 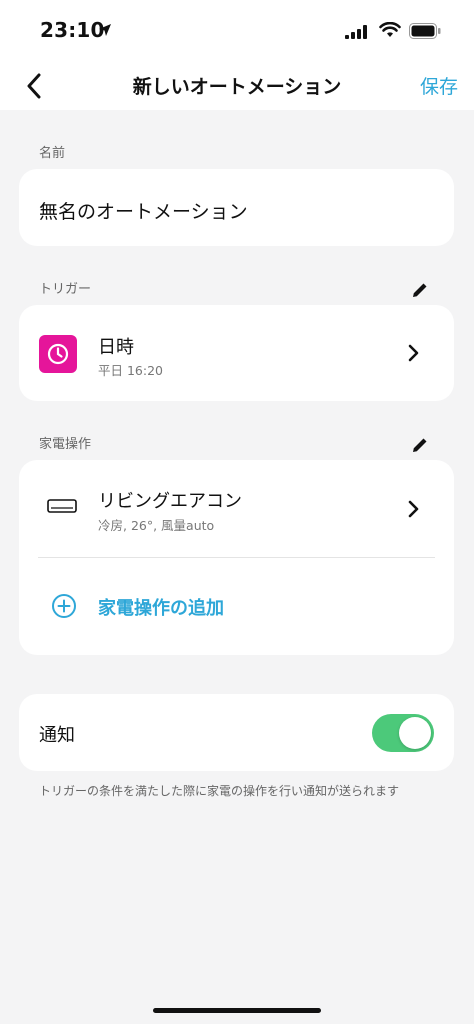 What do you see at coordinates (65, 444) in the screenshot?
I see `appliance-section-label: 家電操作` at bounding box center [65, 444].